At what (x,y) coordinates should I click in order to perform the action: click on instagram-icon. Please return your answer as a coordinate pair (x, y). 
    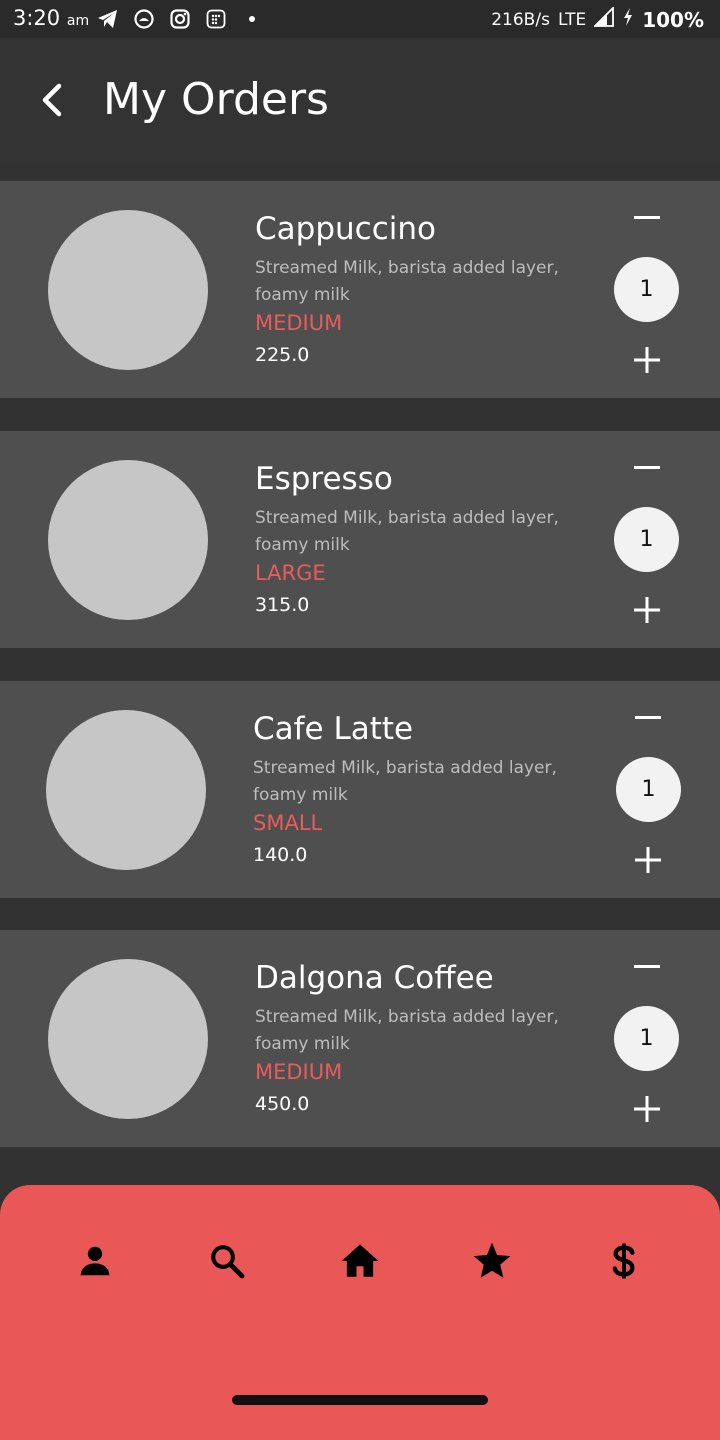
    Looking at the image, I should click on (180, 19).